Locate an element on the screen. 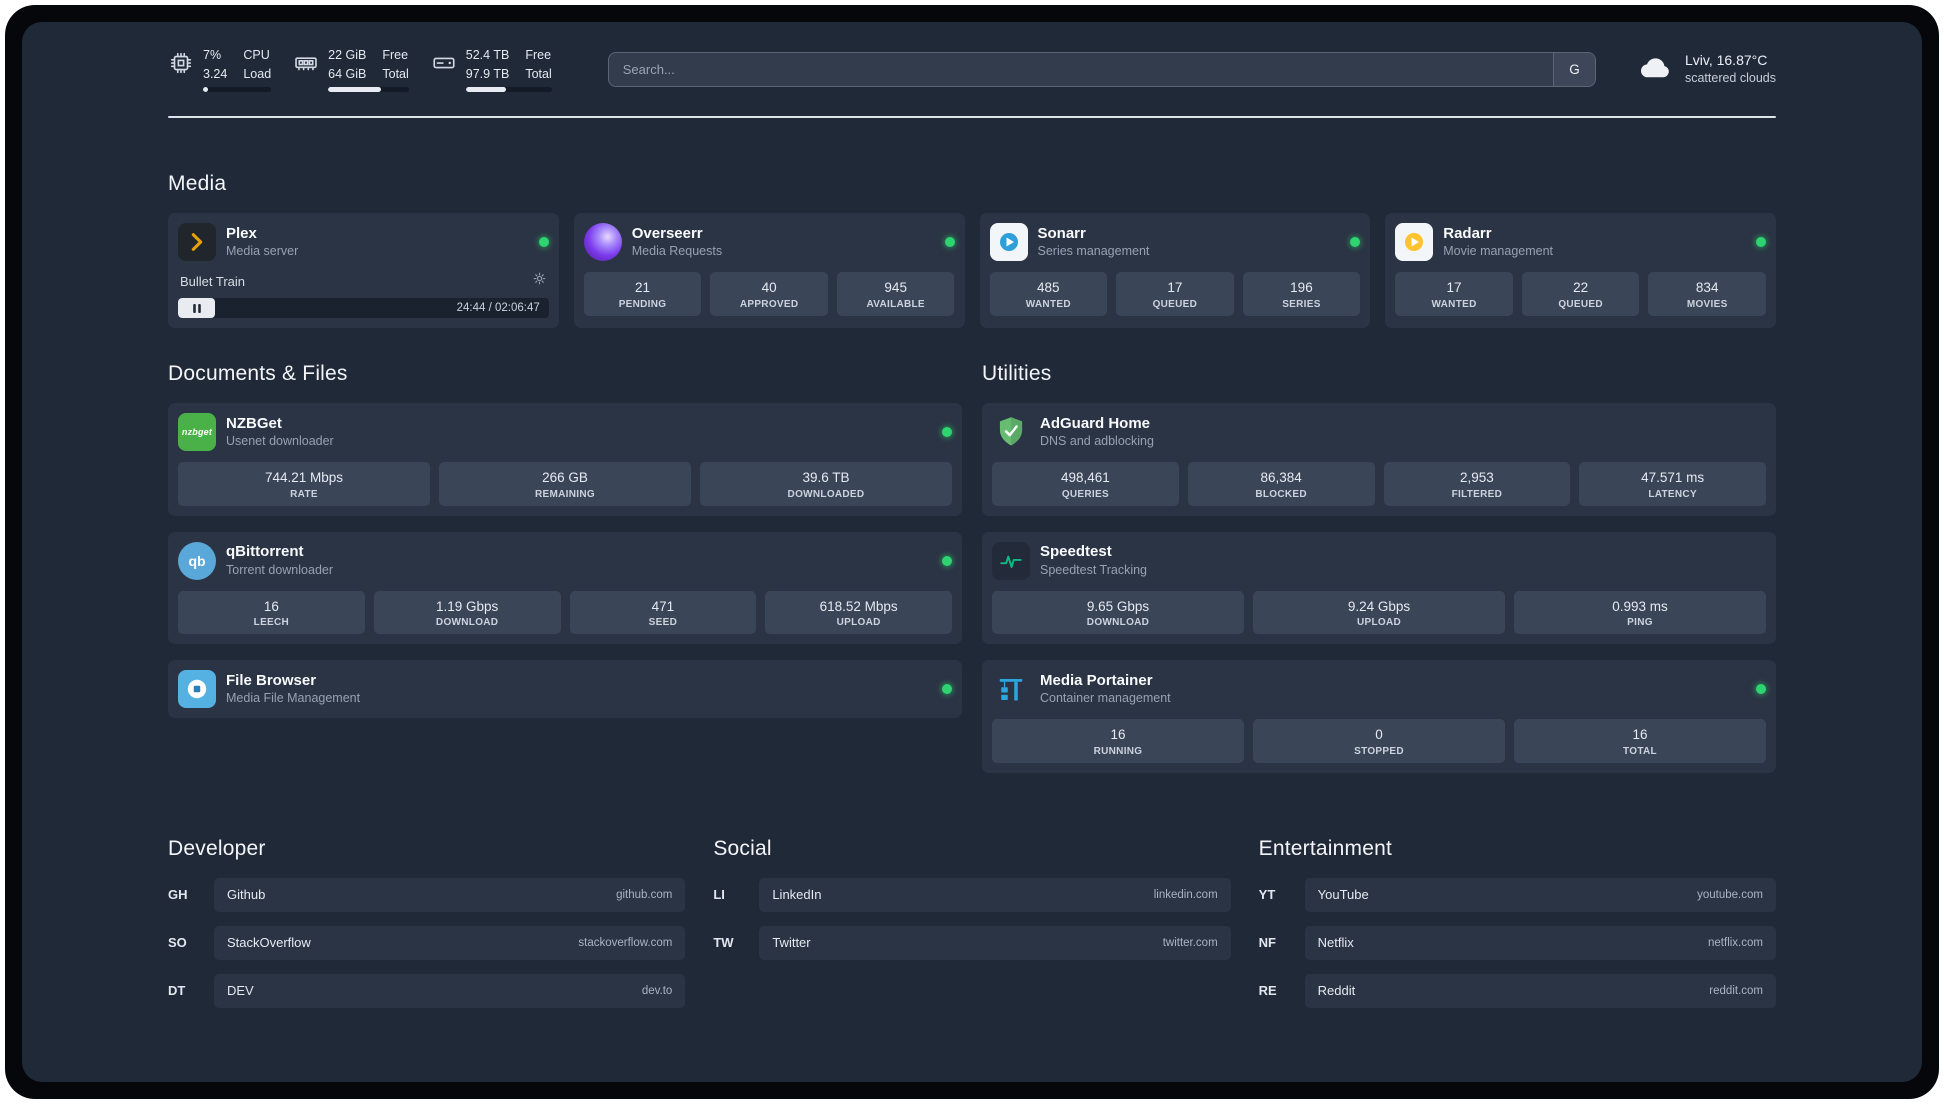 The height and width of the screenshot is (1104, 1944). bookmark-linkedin: LI LinkedIn linkedin.com is located at coordinates (972, 894).